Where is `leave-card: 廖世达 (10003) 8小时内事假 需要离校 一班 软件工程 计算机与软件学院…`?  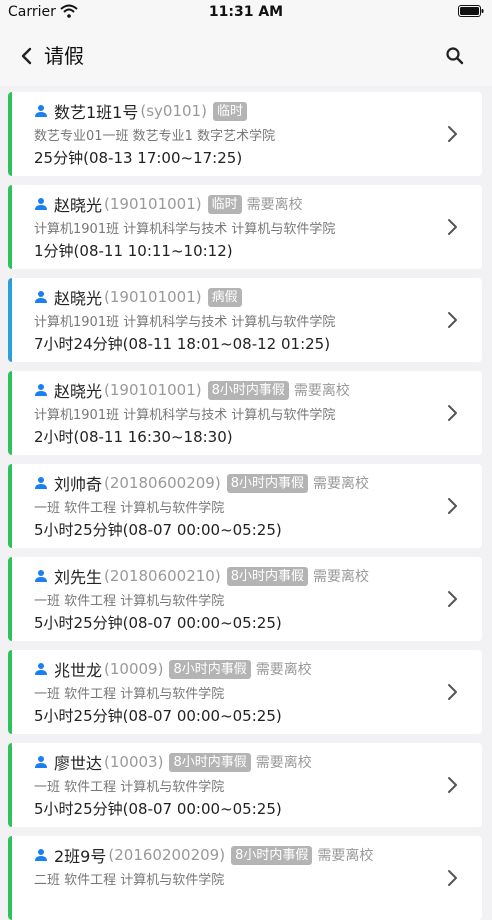
leave-card: 廖世达 (10003) 8小时内事假 需要离校 一班 软件工程 计算机与软件学院… is located at coordinates (245, 785).